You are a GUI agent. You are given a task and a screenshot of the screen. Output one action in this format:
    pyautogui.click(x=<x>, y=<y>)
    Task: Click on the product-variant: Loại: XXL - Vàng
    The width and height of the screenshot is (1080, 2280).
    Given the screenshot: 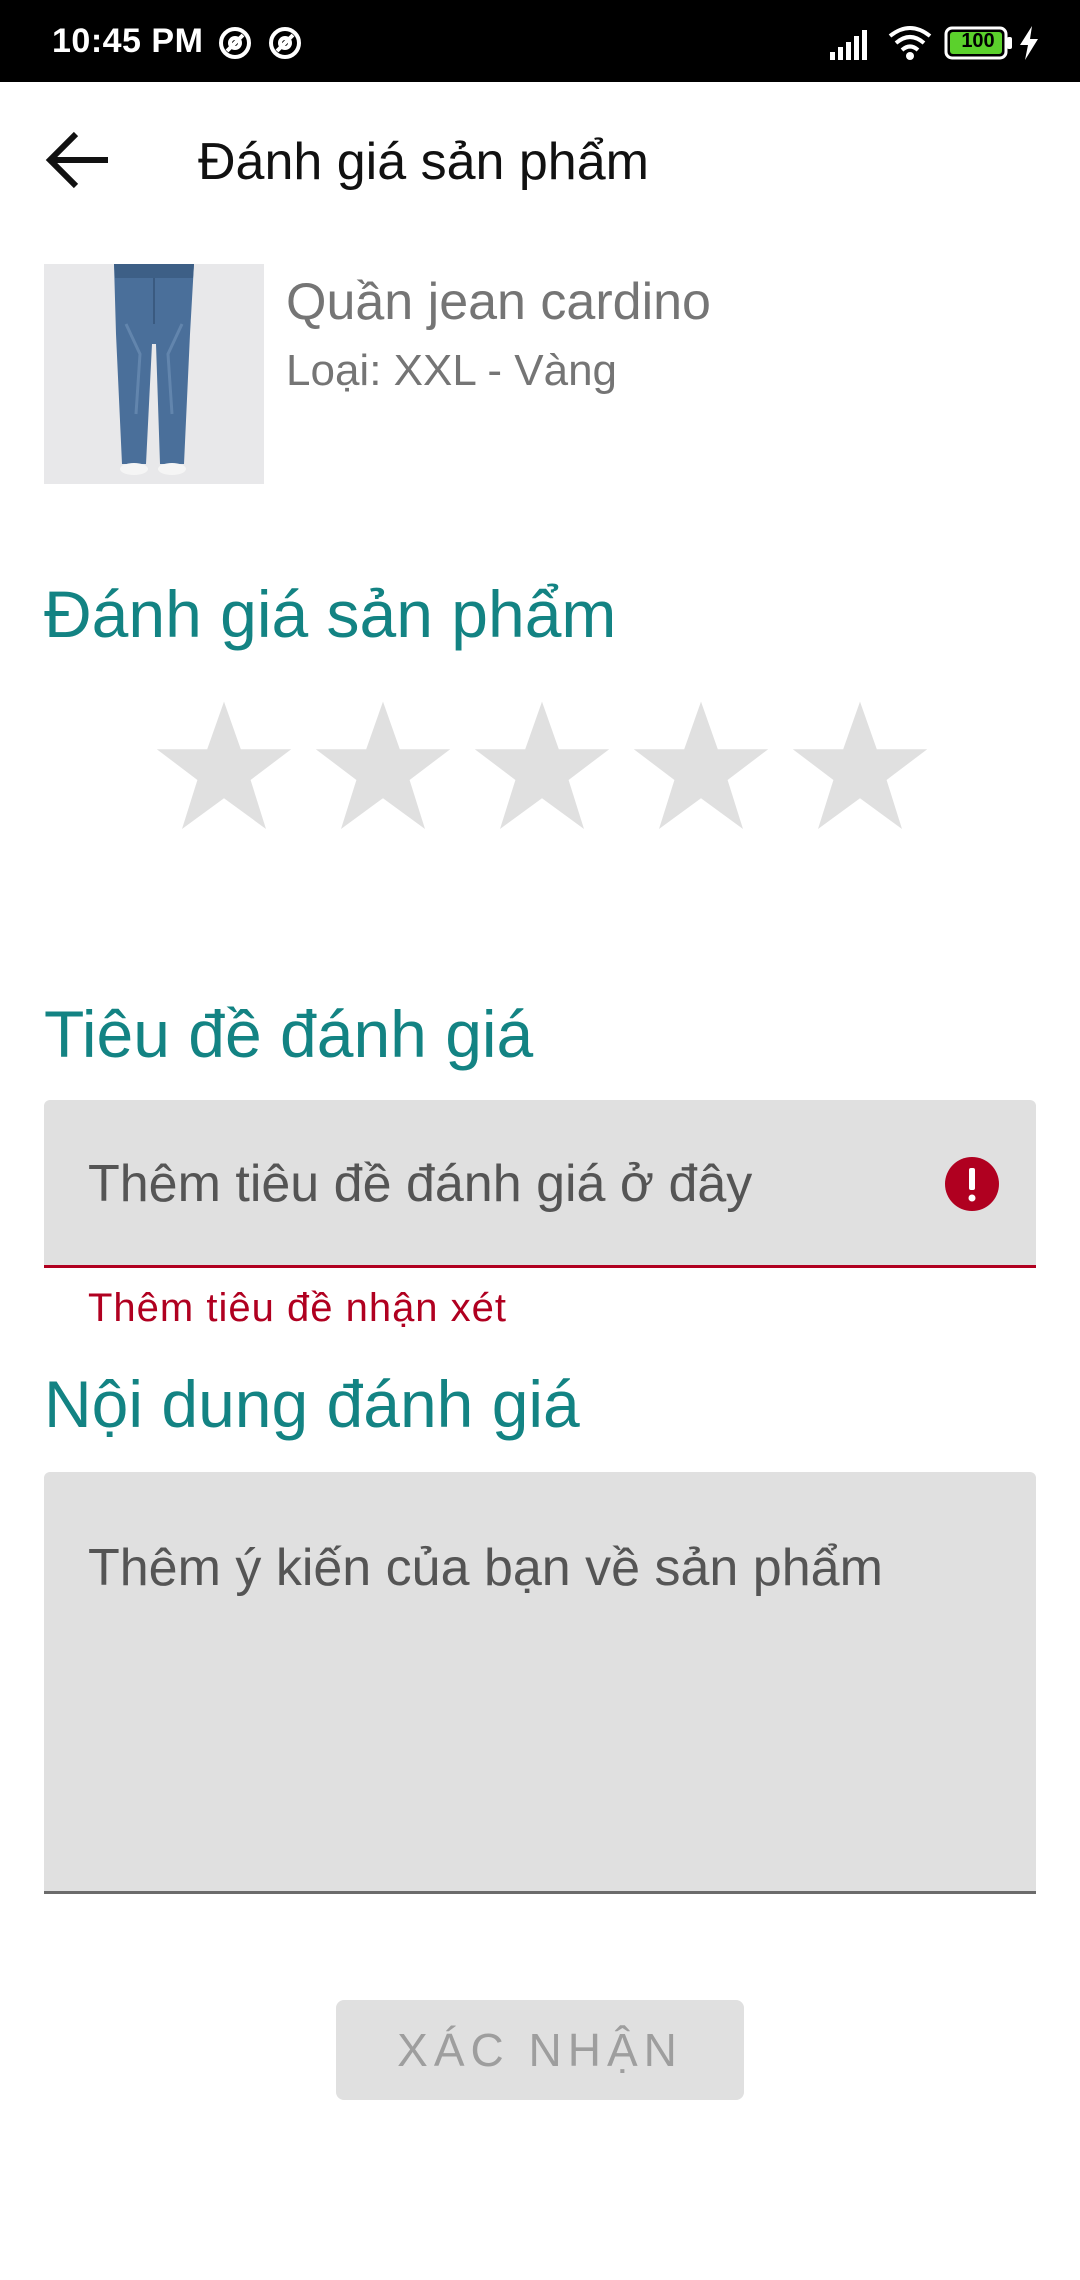 What is the action you would take?
    pyautogui.click(x=452, y=370)
    